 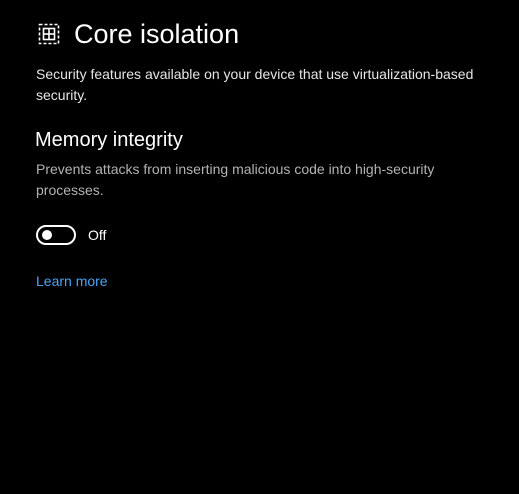 What do you see at coordinates (56, 235) in the screenshot?
I see `memory-integrity-toggle` at bounding box center [56, 235].